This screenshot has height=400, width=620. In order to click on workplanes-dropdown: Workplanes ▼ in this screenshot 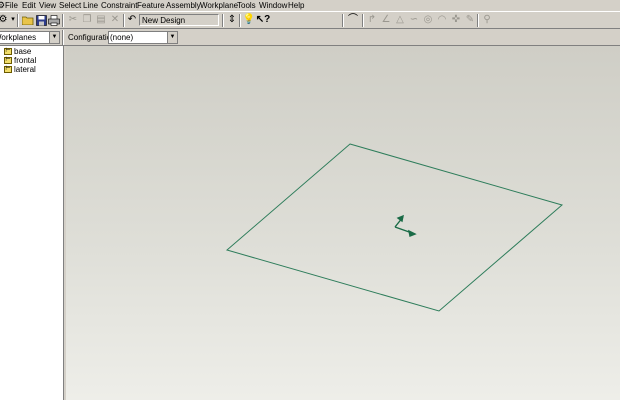, I will do `click(30, 37)`.